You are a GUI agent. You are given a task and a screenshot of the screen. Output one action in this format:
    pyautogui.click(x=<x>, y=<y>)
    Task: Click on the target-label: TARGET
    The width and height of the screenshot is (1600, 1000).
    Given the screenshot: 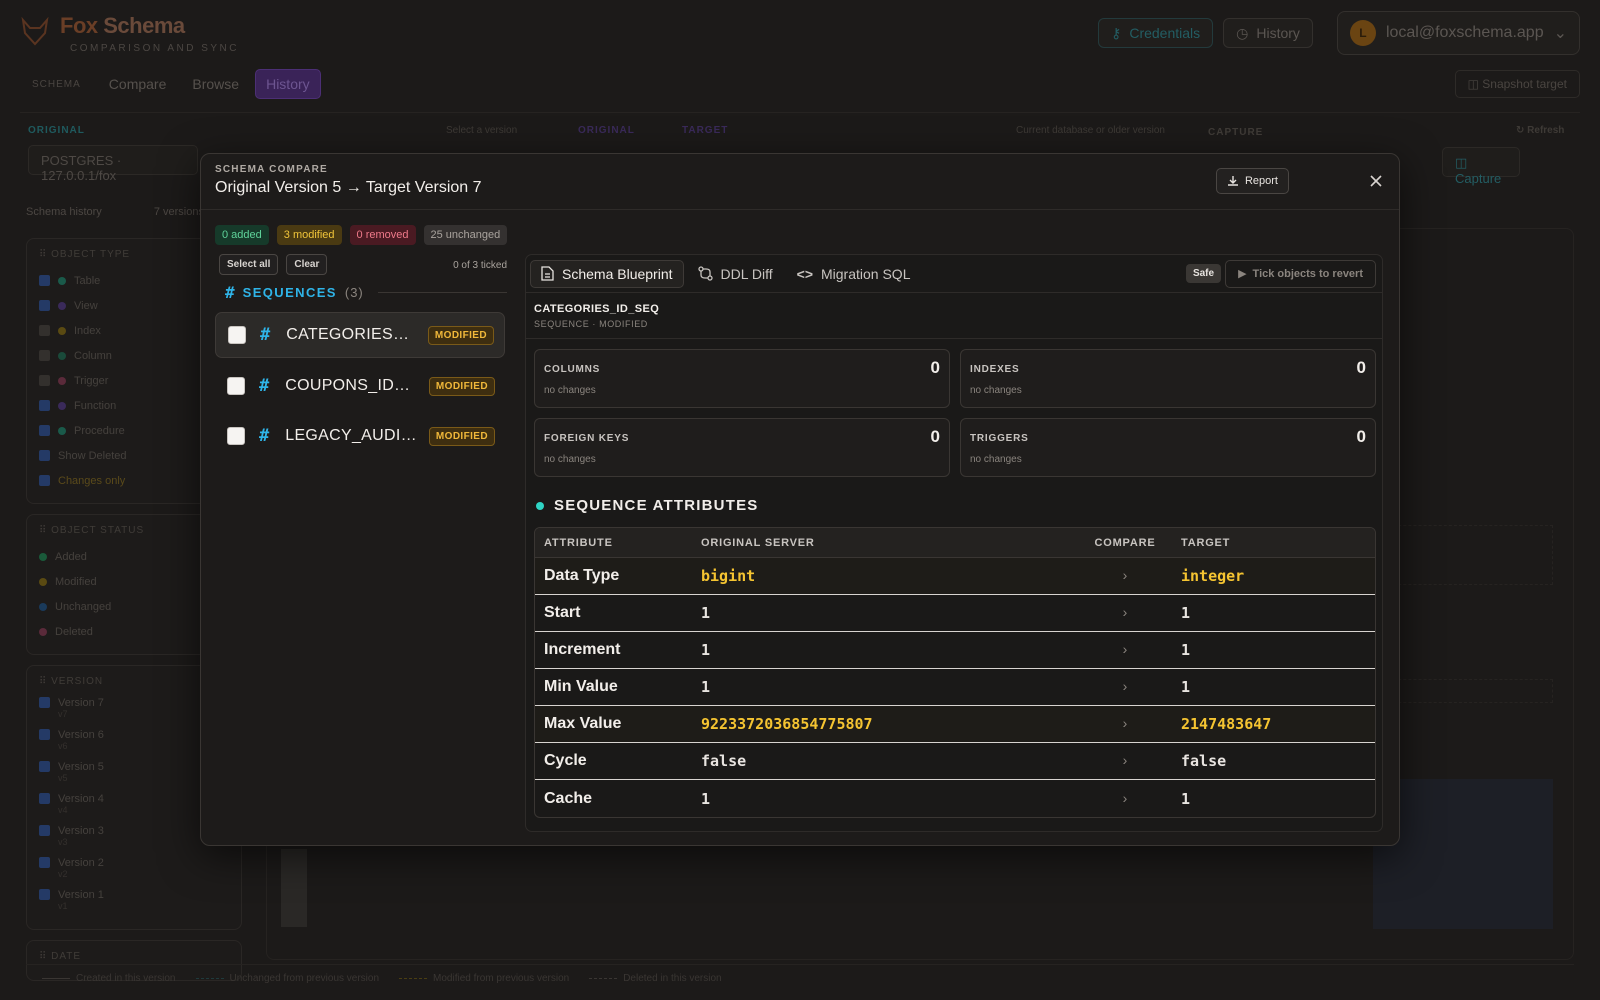 What is the action you would take?
    pyautogui.click(x=705, y=130)
    